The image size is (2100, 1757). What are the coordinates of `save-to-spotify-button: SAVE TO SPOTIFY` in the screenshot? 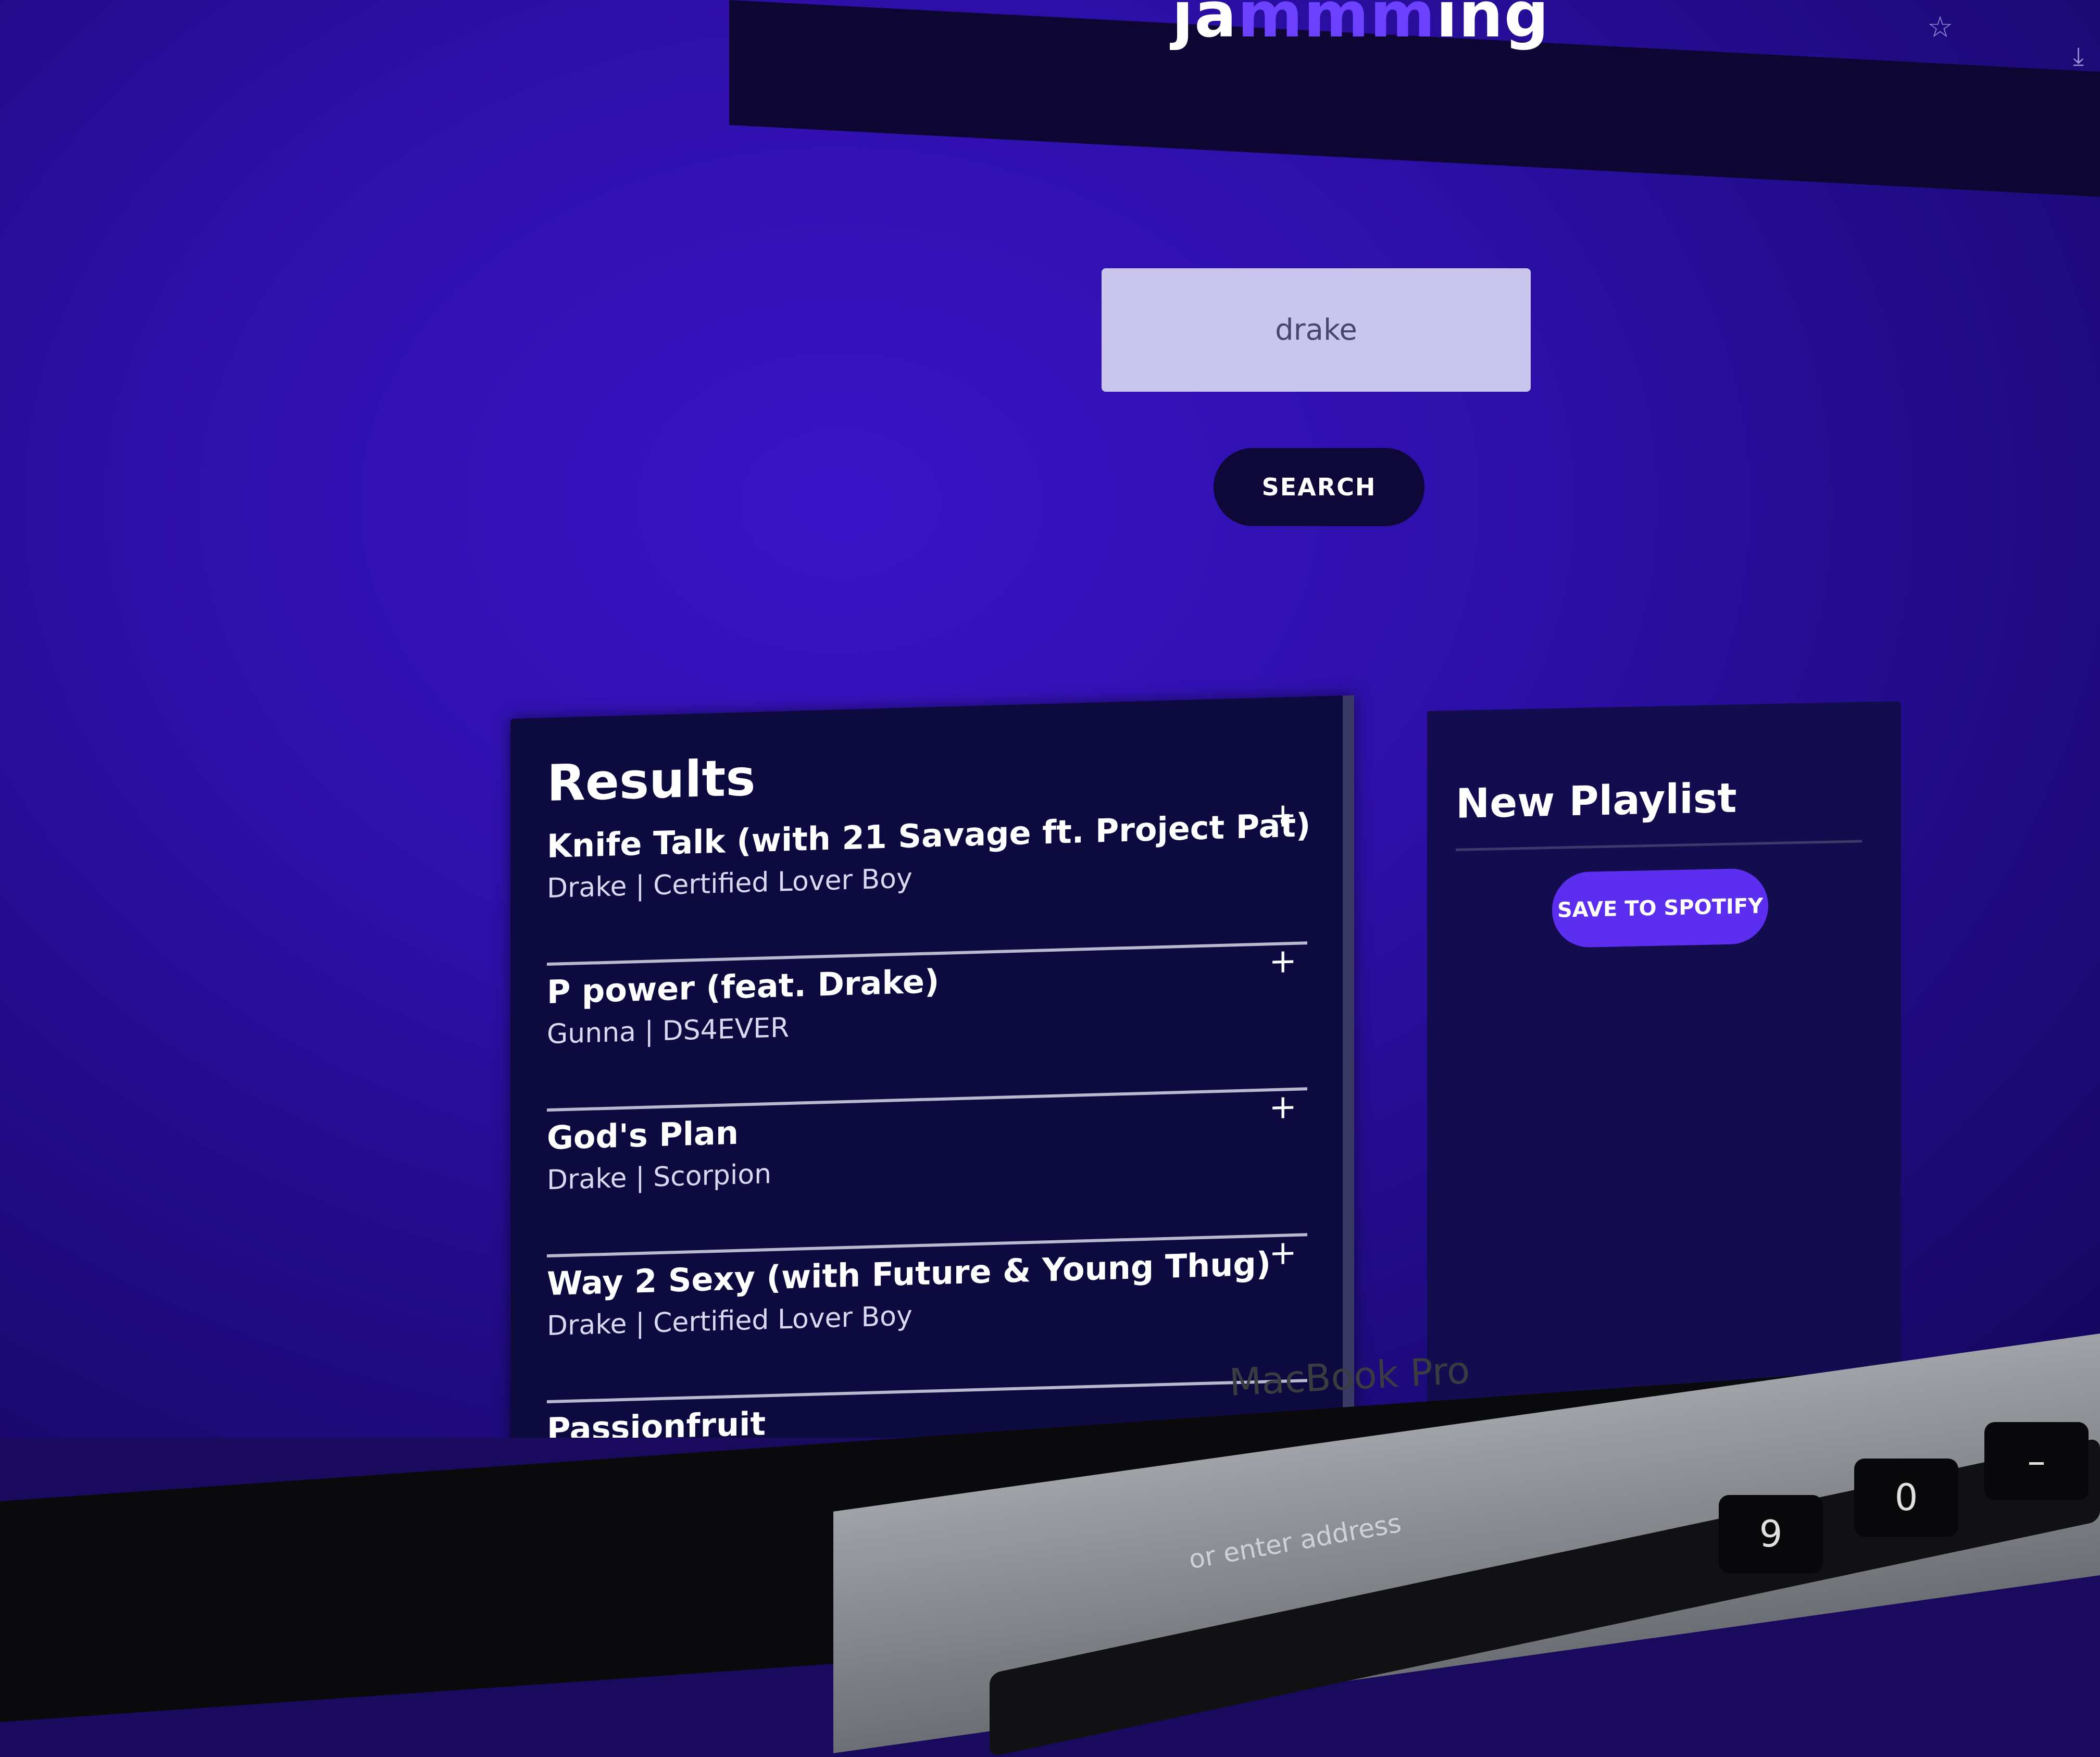 It's located at (1660, 908).